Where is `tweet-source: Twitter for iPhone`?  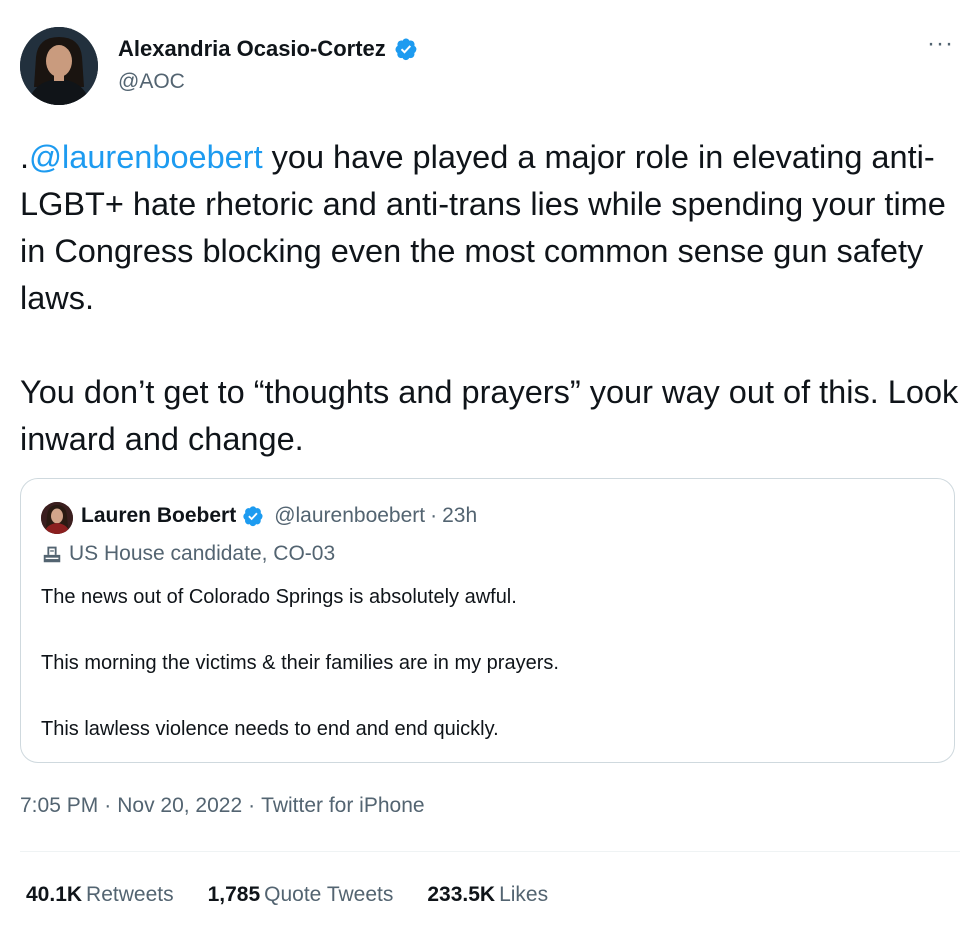 tweet-source: Twitter for iPhone is located at coordinates (342, 806).